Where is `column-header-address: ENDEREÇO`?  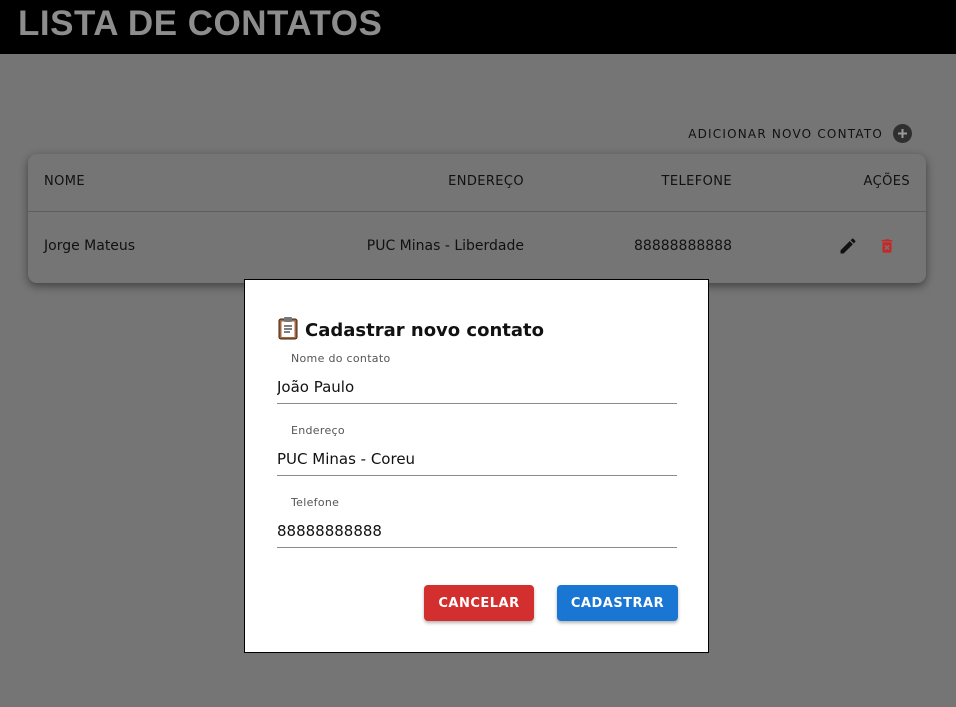 column-header-address: ENDEREÇO is located at coordinates (486, 181).